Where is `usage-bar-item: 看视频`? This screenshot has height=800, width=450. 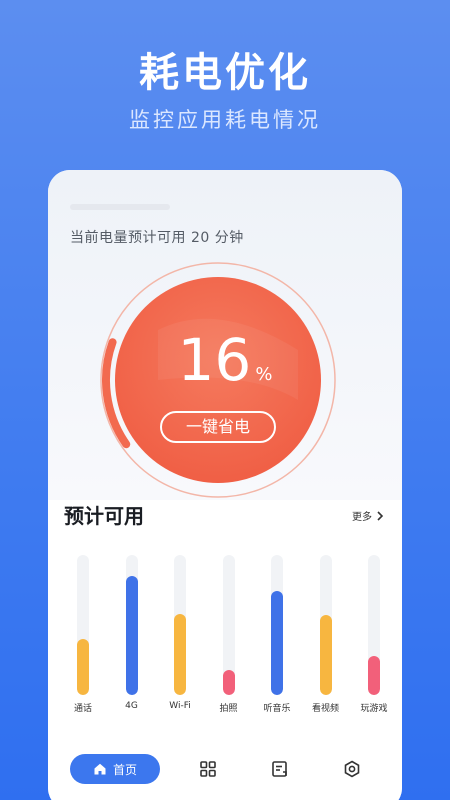
usage-bar-item: 看视频 is located at coordinates (326, 637).